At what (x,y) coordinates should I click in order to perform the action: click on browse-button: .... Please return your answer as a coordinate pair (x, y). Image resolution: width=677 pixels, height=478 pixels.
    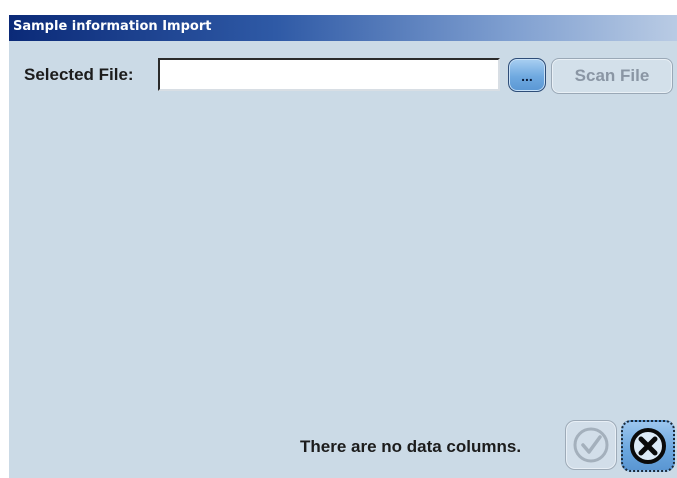
    Looking at the image, I should click on (527, 75).